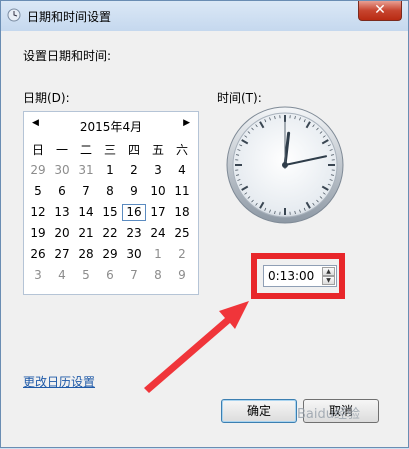  What do you see at coordinates (298, 276) in the screenshot?
I see `highlight-box` at bounding box center [298, 276].